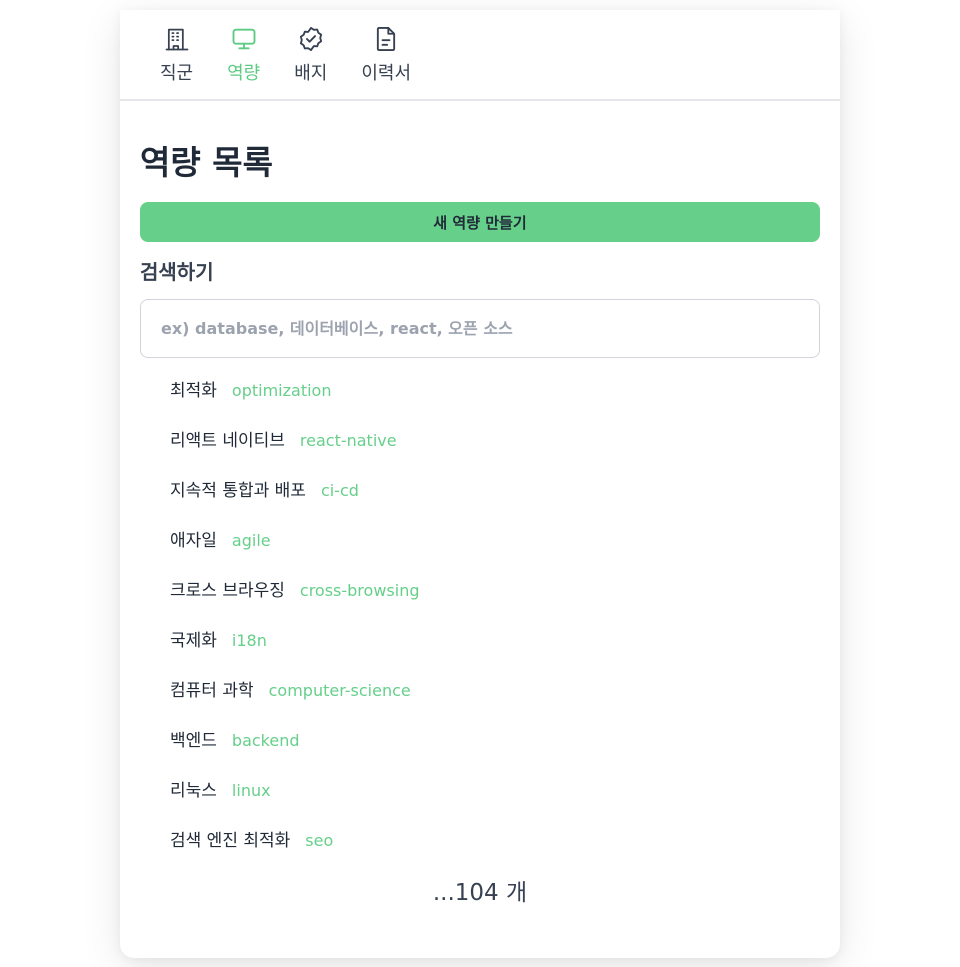 The image size is (960, 967). What do you see at coordinates (193, 791) in the screenshot?
I see `skill-name: 리눅스` at bounding box center [193, 791].